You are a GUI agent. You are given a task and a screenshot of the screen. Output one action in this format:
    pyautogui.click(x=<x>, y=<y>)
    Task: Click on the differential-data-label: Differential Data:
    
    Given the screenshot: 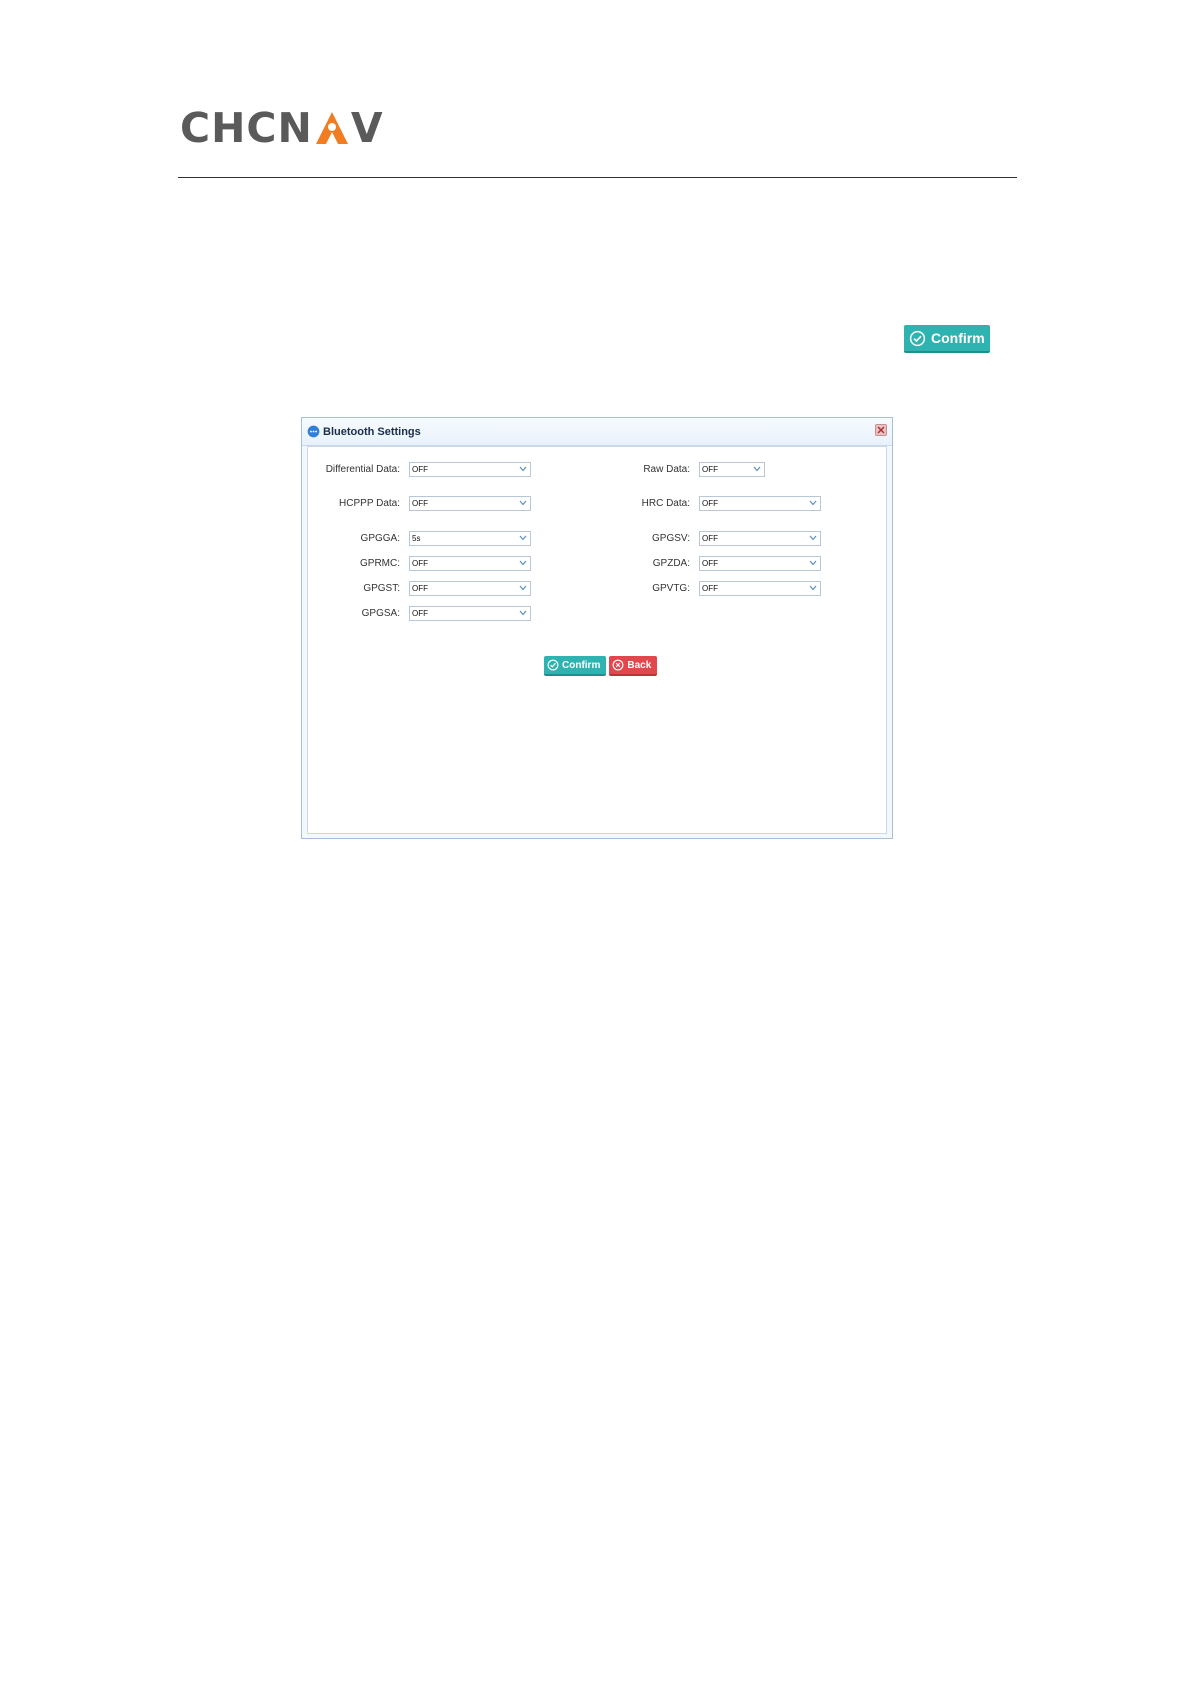 What is the action you would take?
    pyautogui.click(x=354, y=469)
    